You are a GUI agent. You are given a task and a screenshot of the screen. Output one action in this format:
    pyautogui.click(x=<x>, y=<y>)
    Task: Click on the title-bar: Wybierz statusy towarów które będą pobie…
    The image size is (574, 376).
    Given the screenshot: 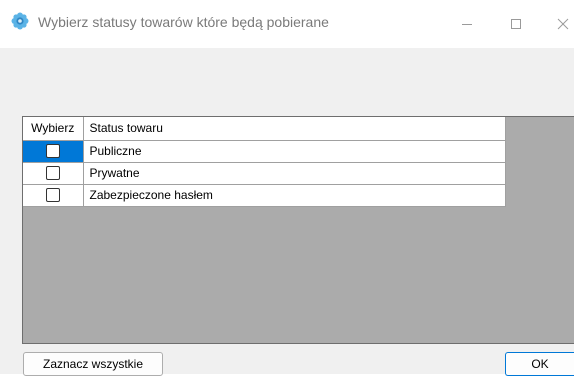 What is the action you would take?
    pyautogui.click(x=287, y=24)
    